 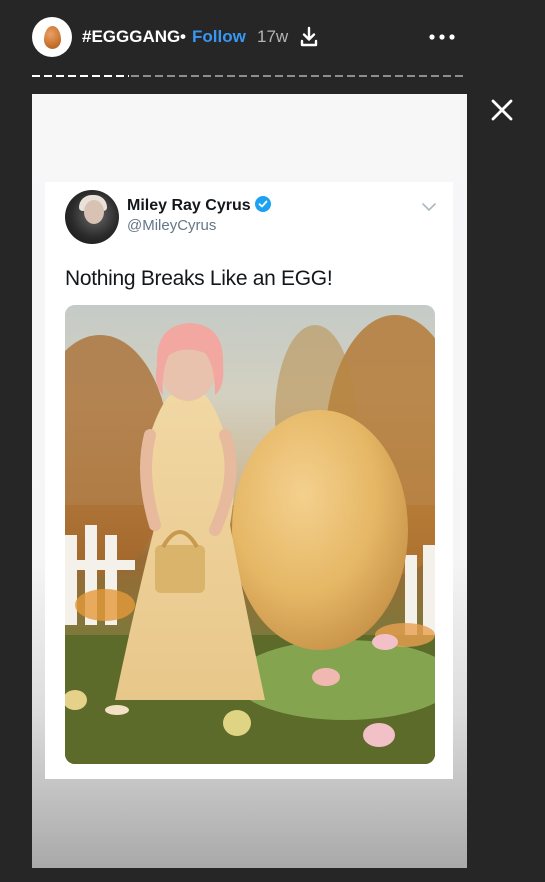 What do you see at coordinates (262, 204) in the screenshot?
I see `verified-badge-icon` at bounding box center [262, 204].